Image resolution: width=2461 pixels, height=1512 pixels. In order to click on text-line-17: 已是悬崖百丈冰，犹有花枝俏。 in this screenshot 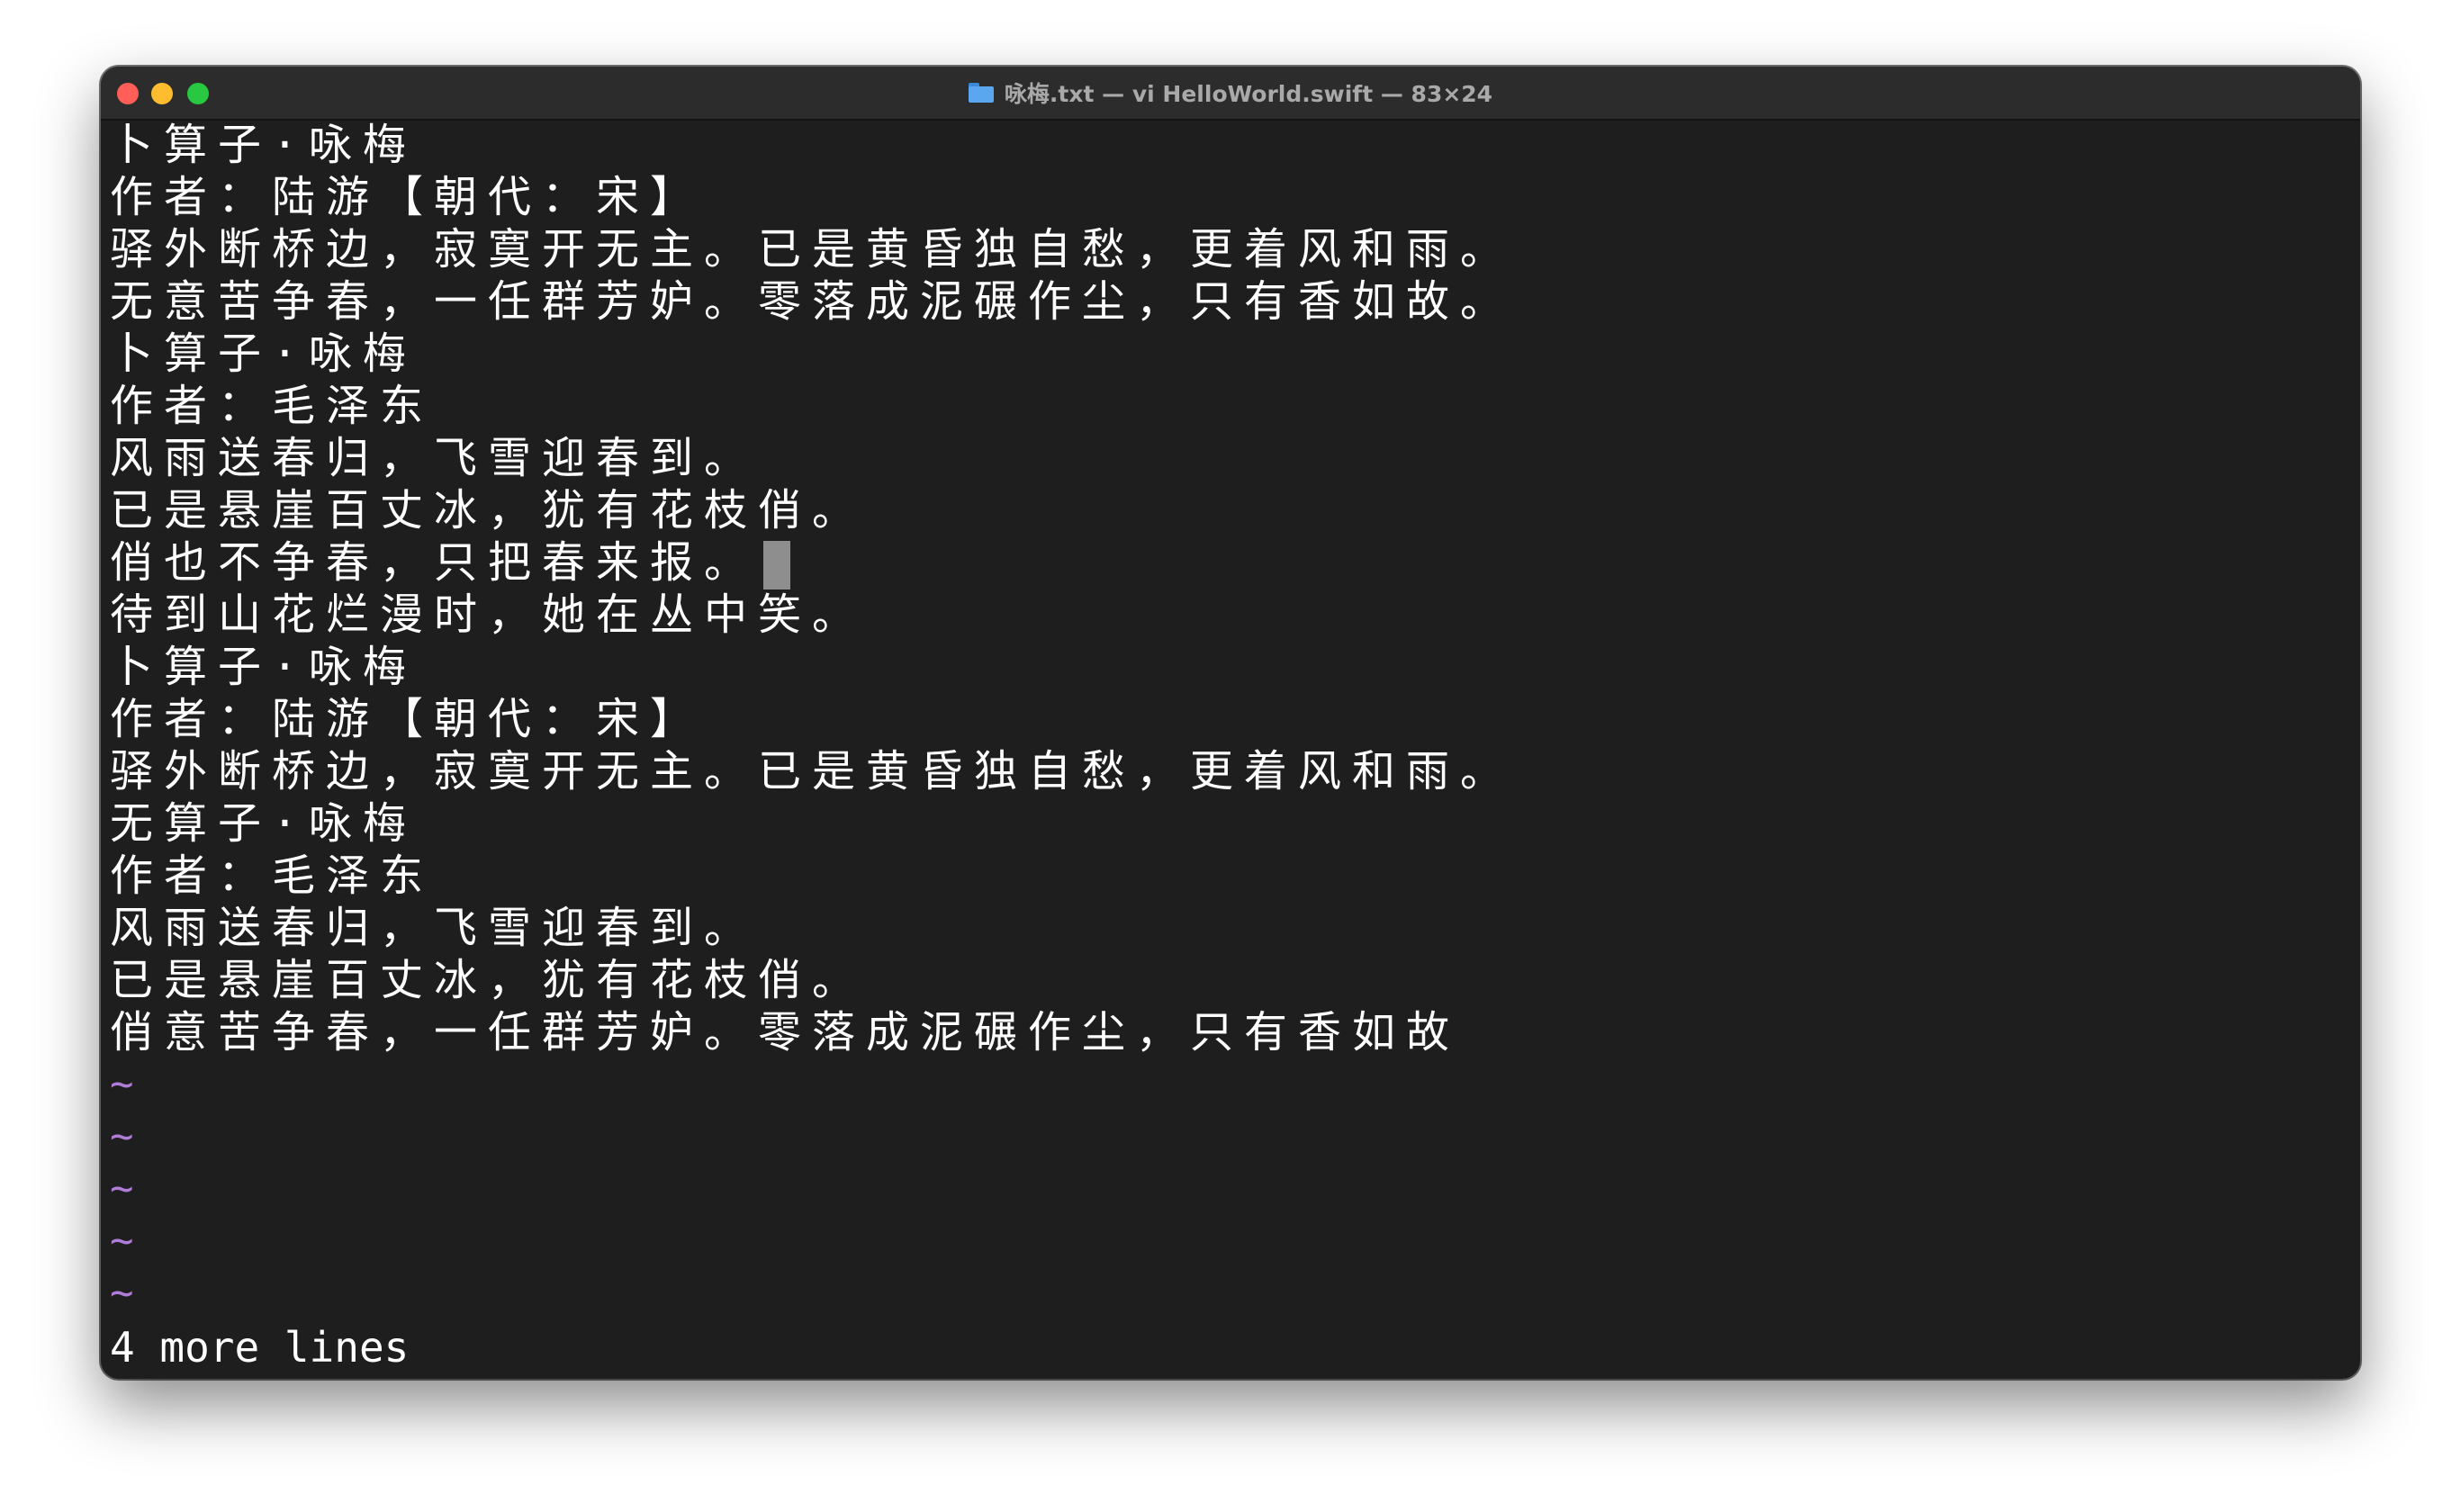, I will do `click(488, 980)`.